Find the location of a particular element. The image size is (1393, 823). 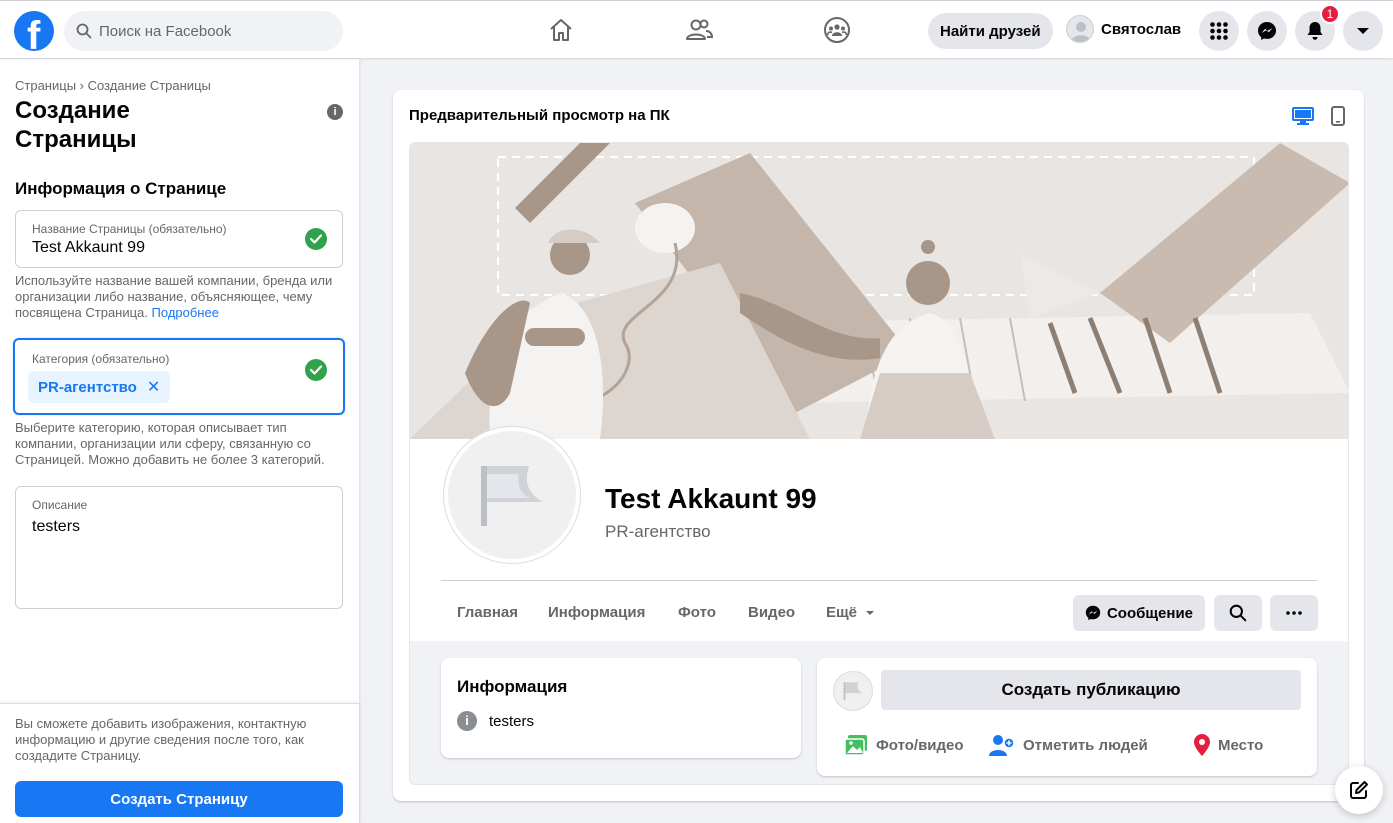

composer-avatar is located at coordinates (853, 691).